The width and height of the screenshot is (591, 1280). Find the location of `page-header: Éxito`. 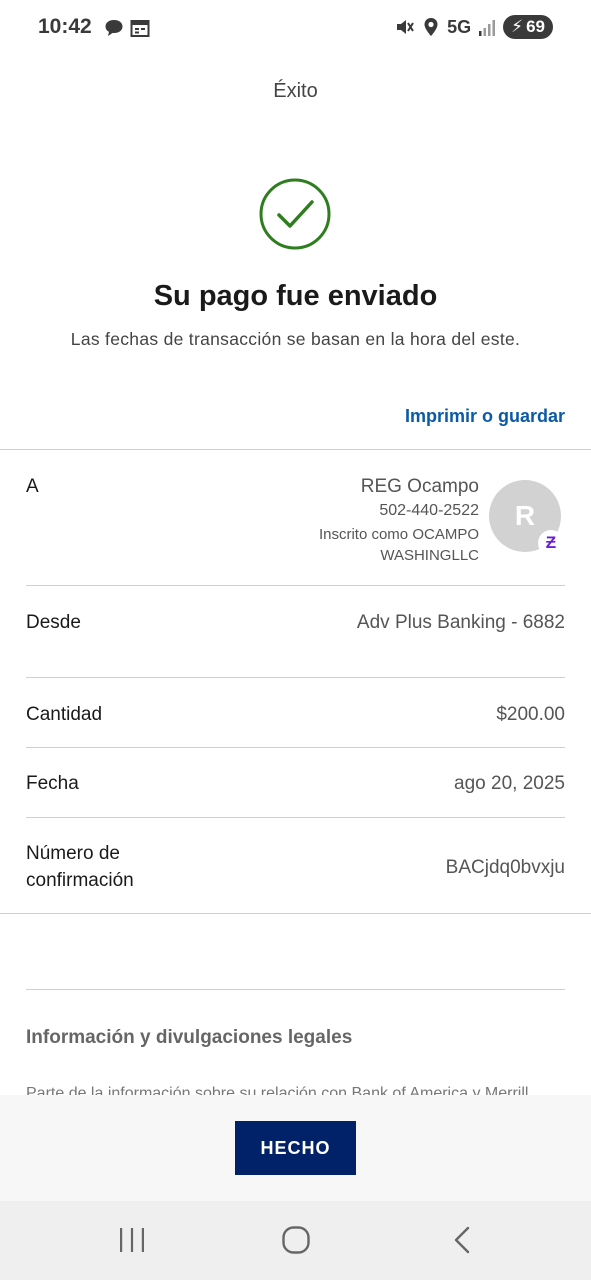

page-header: Éxito is located at coordinates (295, 99).